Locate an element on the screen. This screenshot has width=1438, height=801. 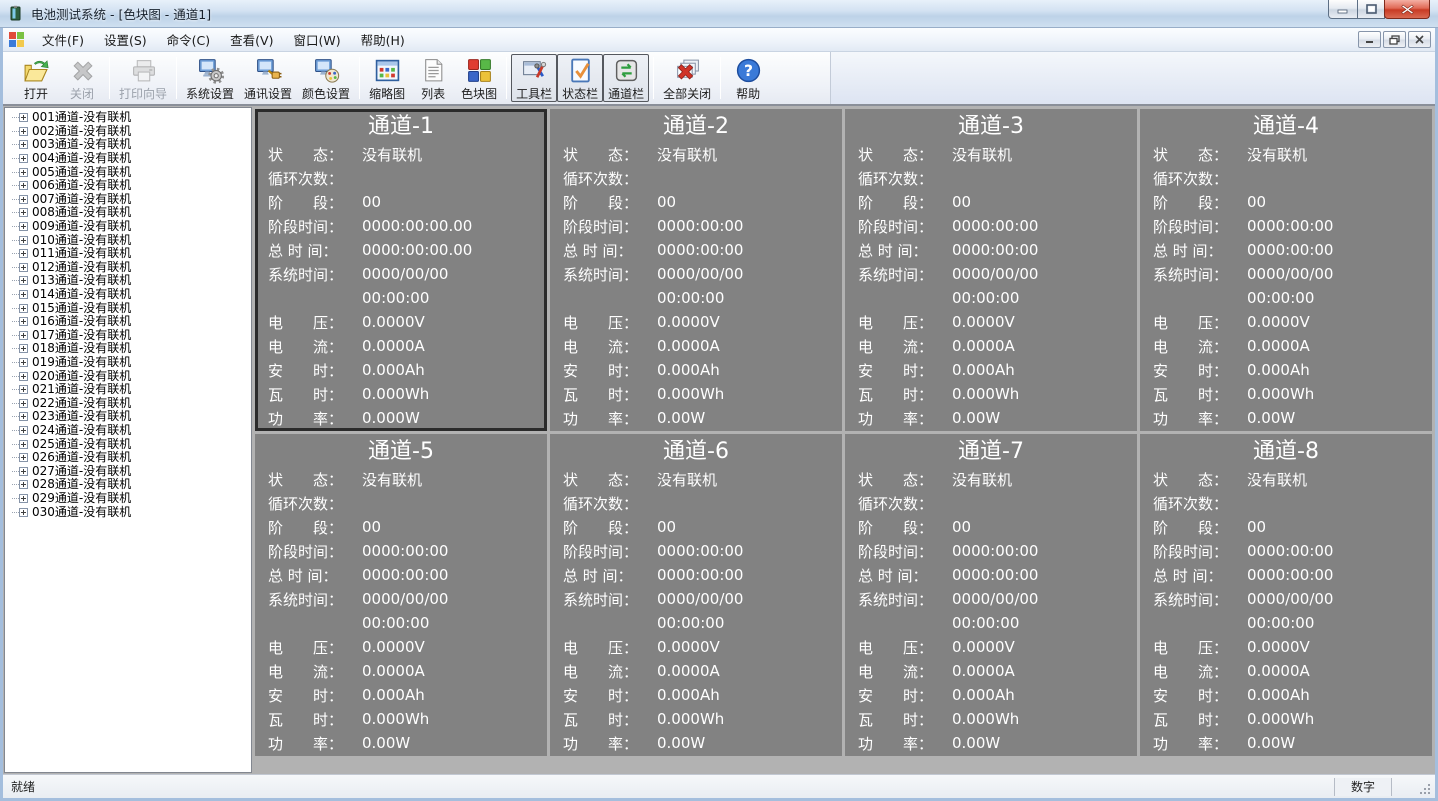
field-value: 0.000Ah is located at coordinates (393, 695).